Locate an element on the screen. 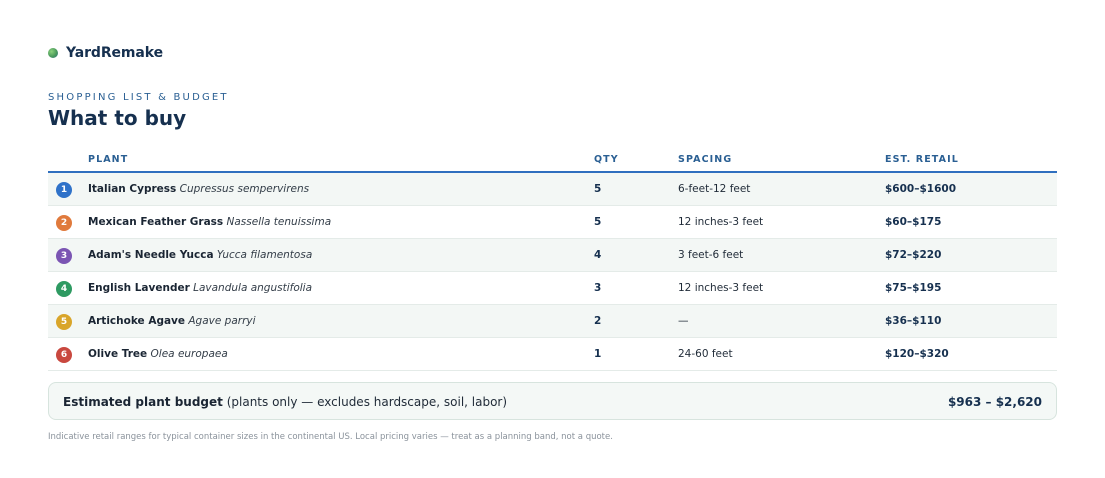  plant-common-name: Adam's Needle Yucca is located at coordinates (151, 255).